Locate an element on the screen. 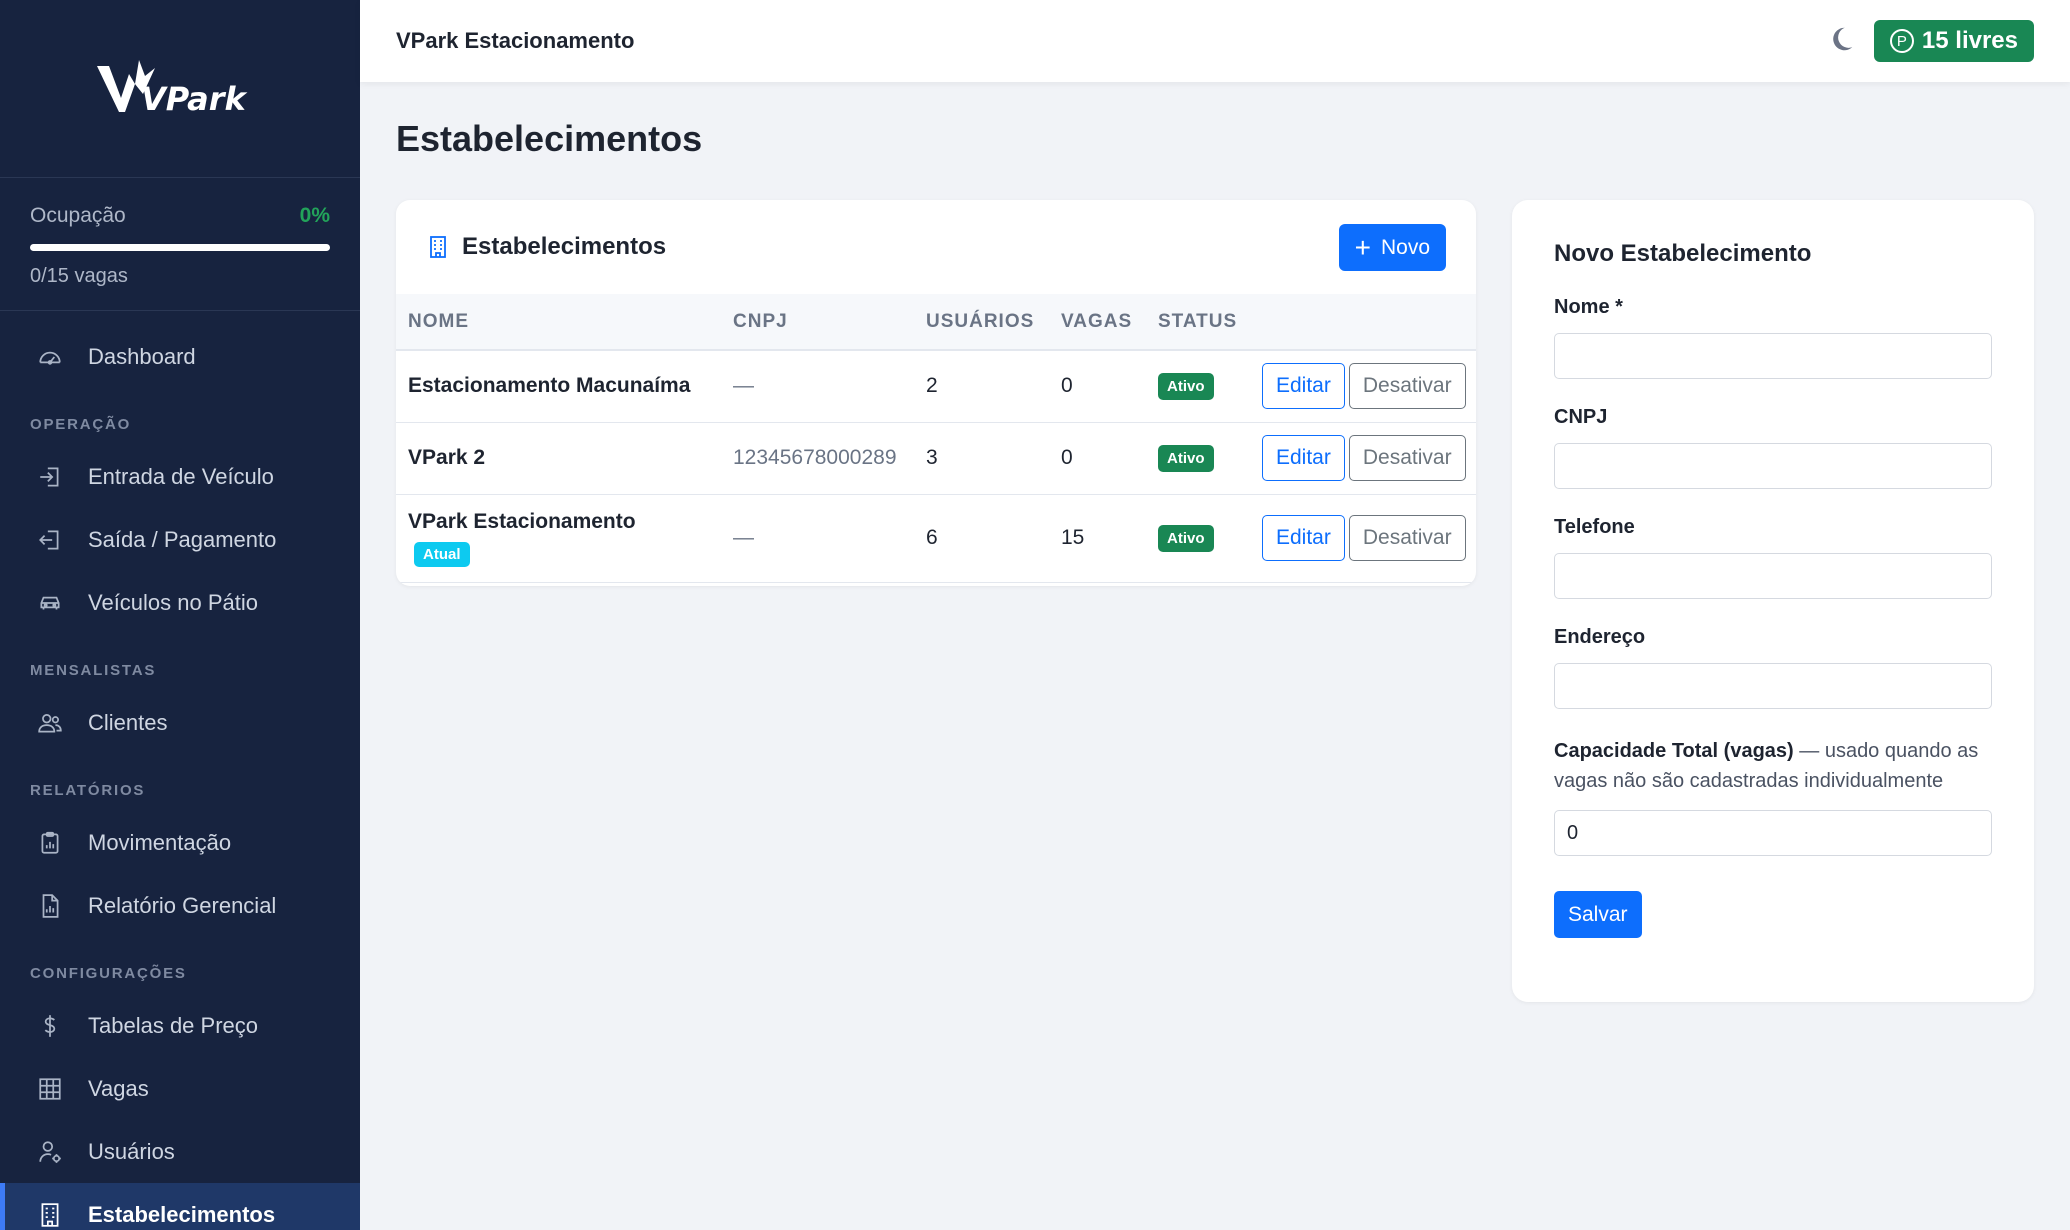 The height and width of the screenshot is (1230, 2070). sidebar-item-label: Vagas is located at coordinates (118, 1088).